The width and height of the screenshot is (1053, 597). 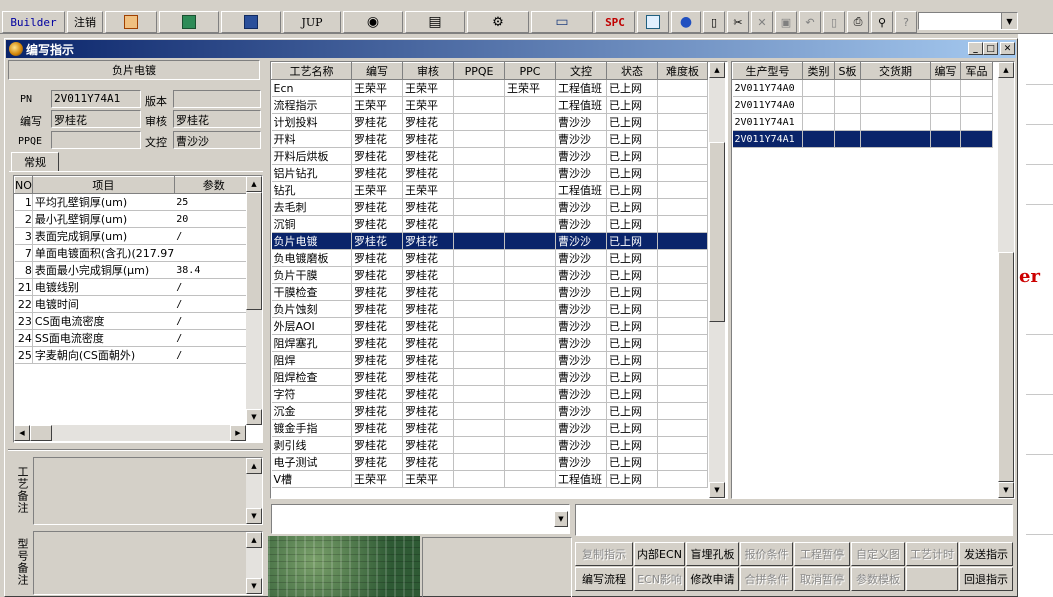 What do you see at coordinates (435, 22) in the screenshot?
I see `database-button: ▤` at bounding box center [435, 22].